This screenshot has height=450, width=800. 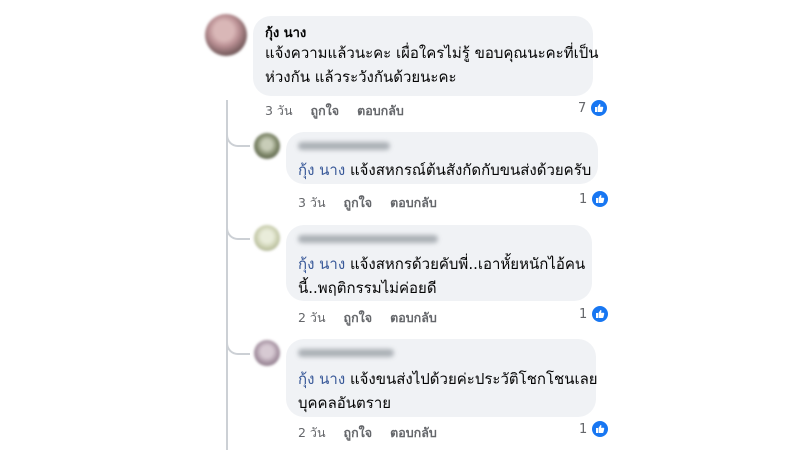 I want to click on reaction-number: 7, so click(x=582, y=108).